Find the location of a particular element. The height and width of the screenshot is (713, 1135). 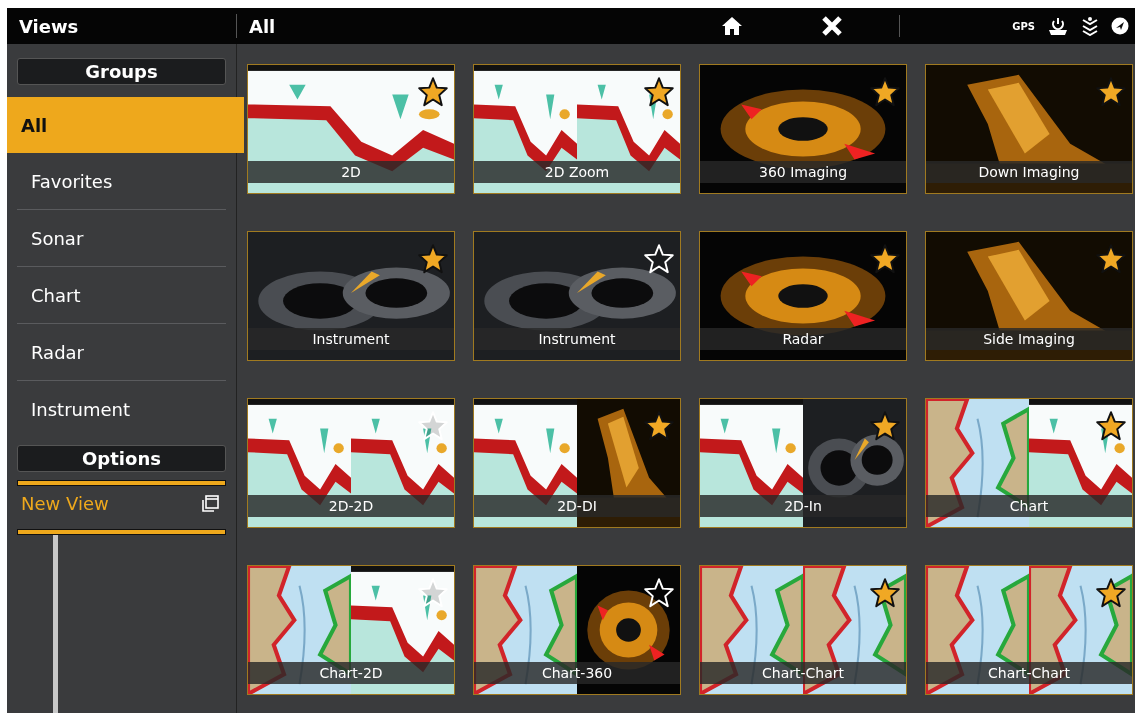

sonar-icon is located at coordinates (1090, 26).